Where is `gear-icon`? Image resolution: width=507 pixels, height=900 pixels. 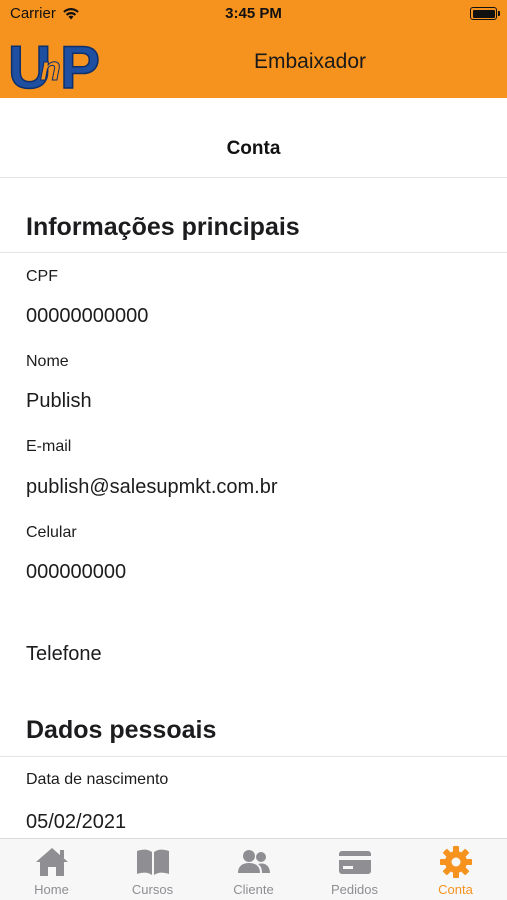
gear-icon is located at coordinates (455, 862).